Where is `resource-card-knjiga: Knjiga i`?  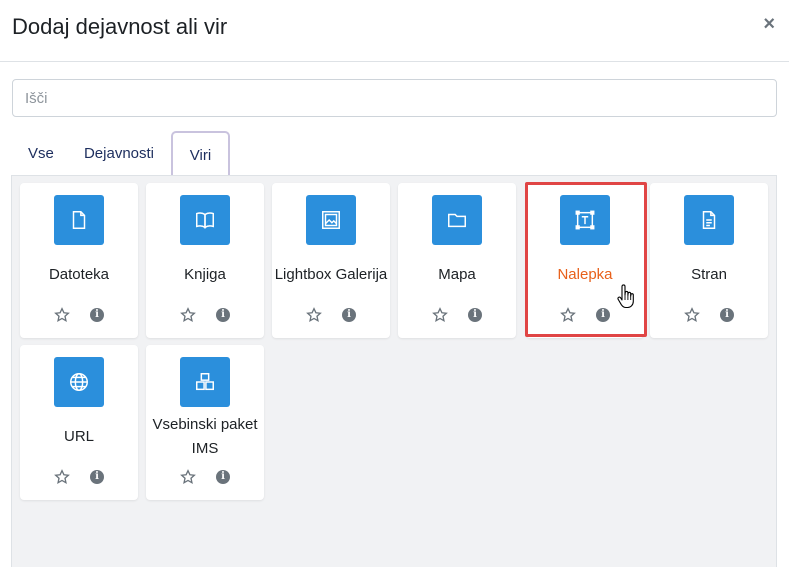
resource-card-knjiga: Knjiga i is located at coordinates (205, 260).